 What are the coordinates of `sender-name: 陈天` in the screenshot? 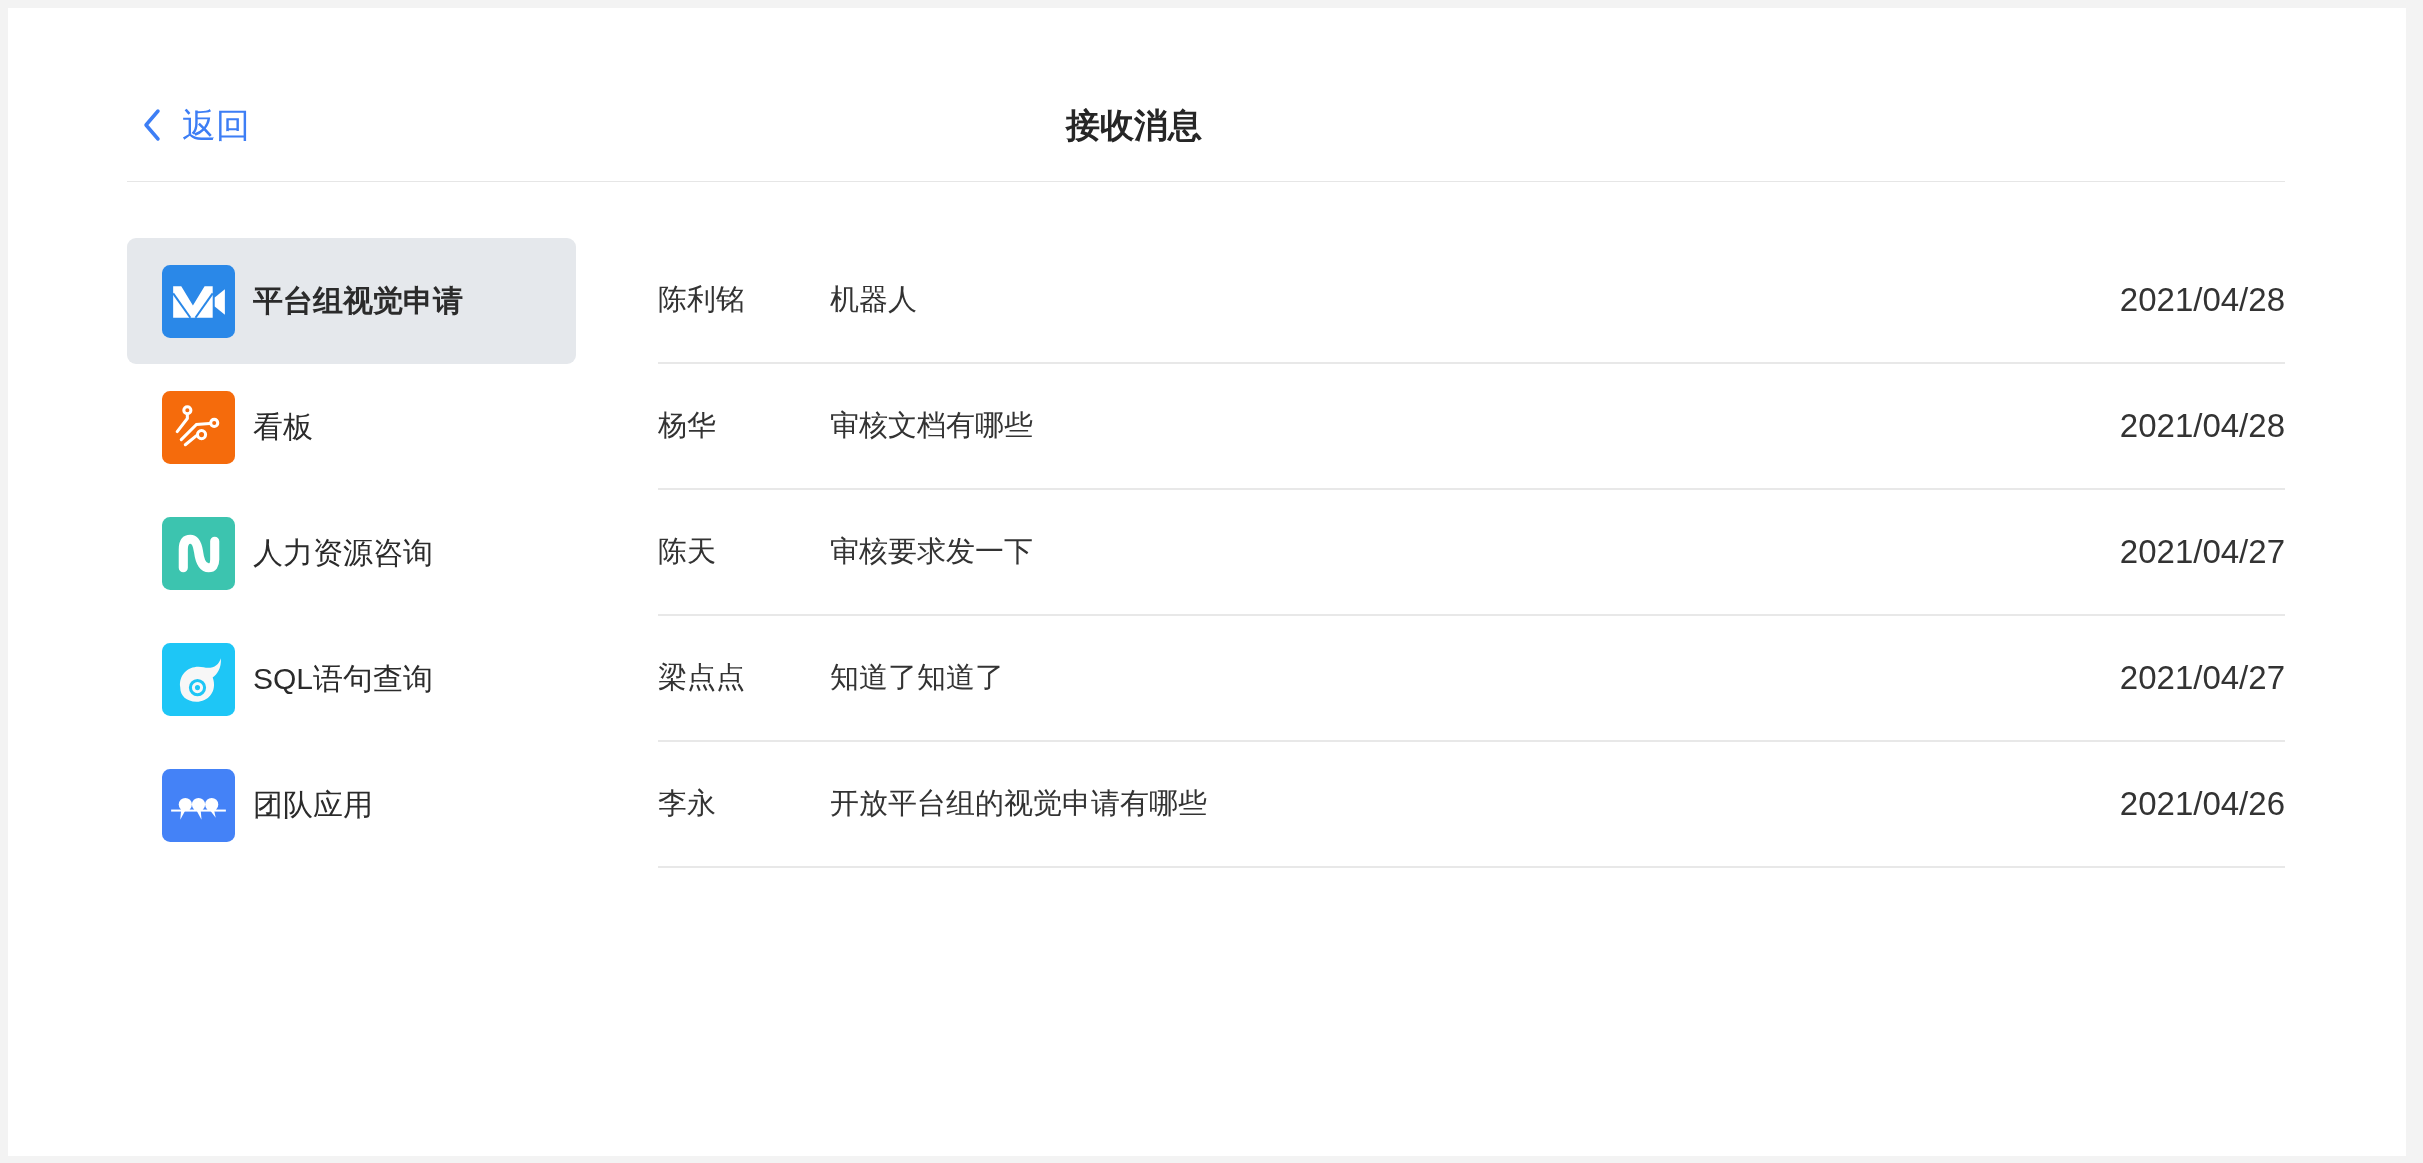 It's located at (687, 551).